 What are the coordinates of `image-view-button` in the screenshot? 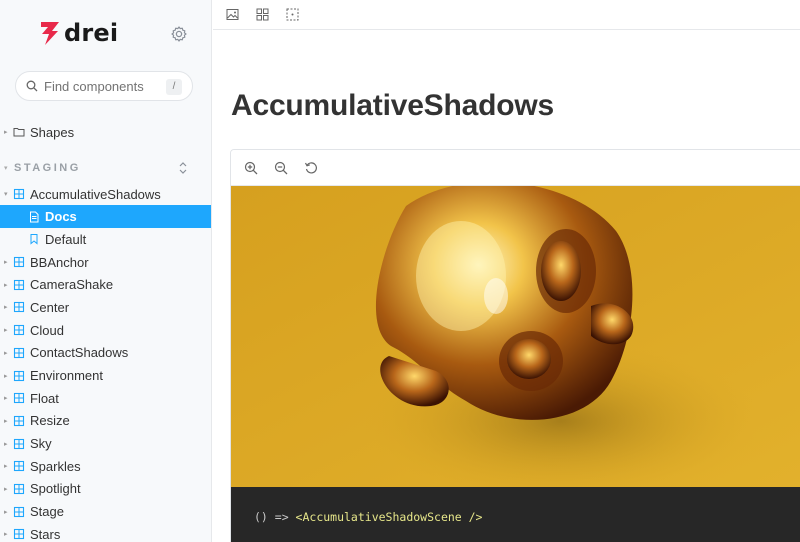 It's located at (232, 14).